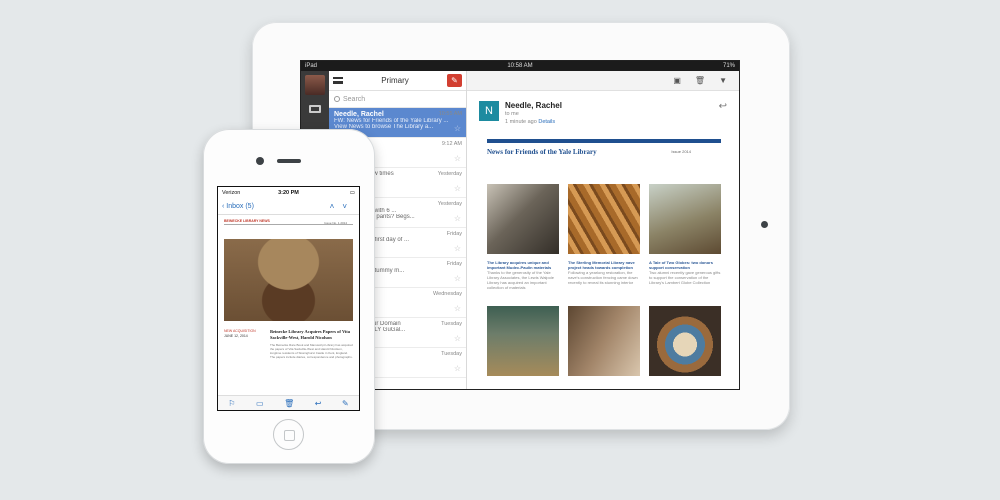 The image size is (1000, 500). I want to click on globe-photo, so click(685, 219).